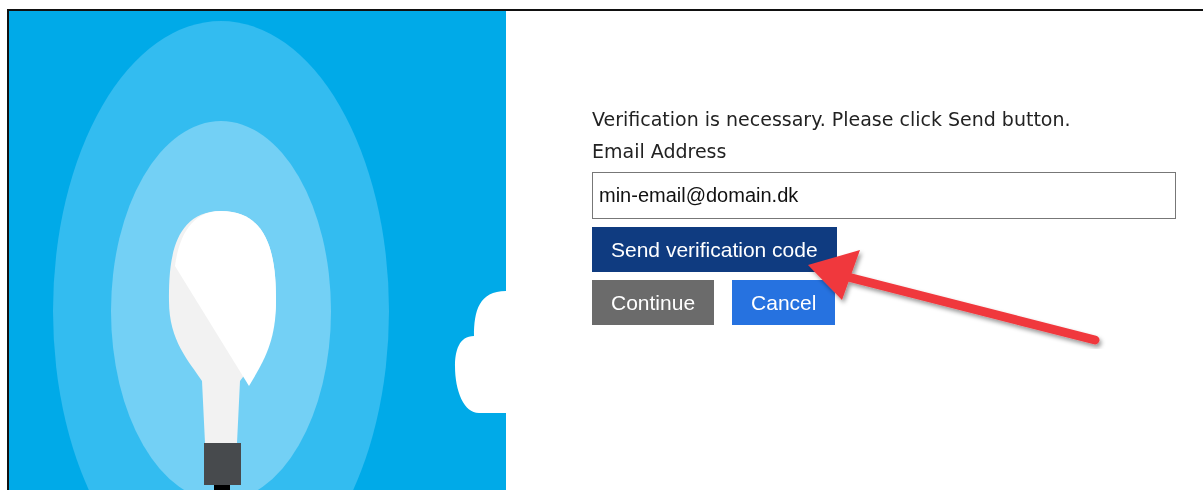 The image size is (1203, 490). I want to click on continue-button: Continue, so click(653, 302).